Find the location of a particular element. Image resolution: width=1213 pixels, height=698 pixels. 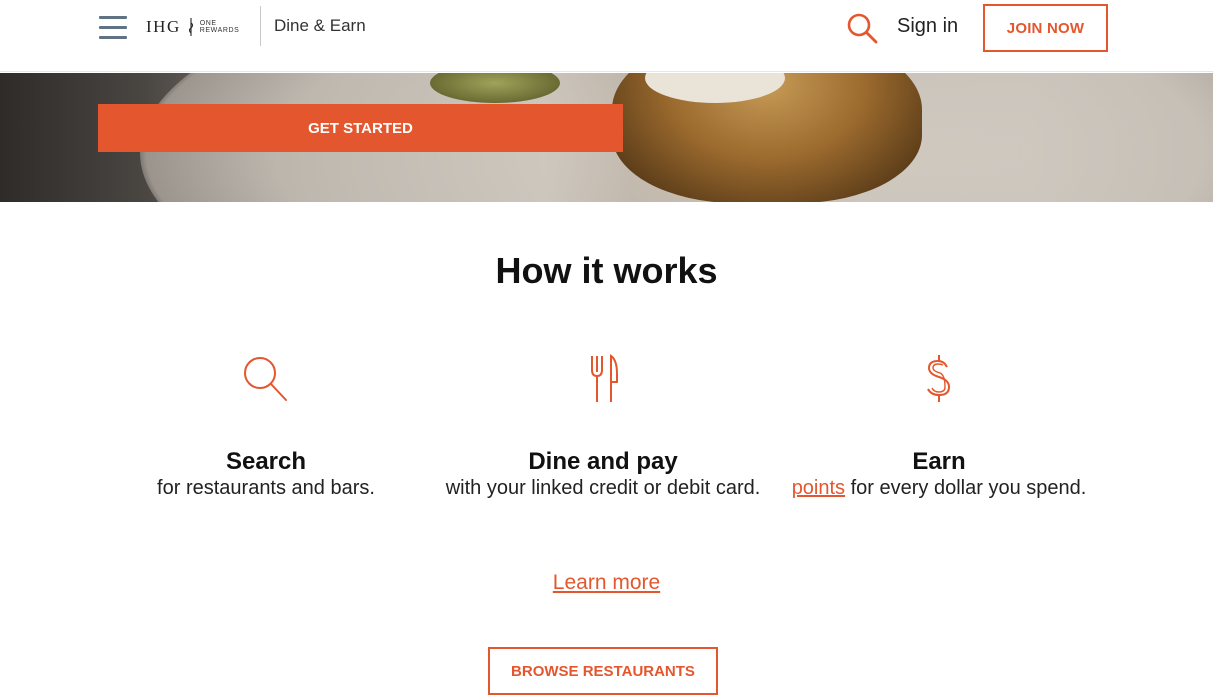

brand-sub-text: ONE REWARDS is located at coordinates (219, 27).